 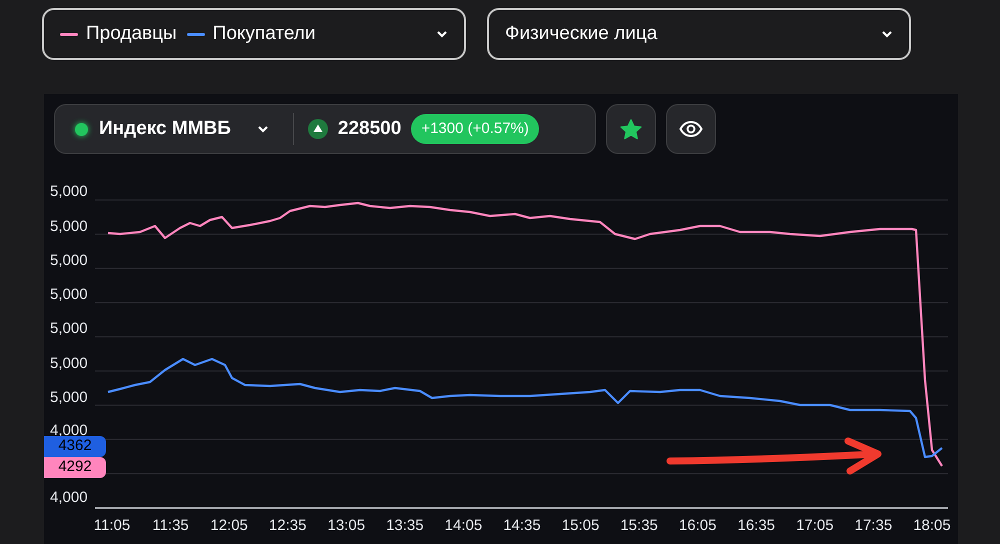 I want to click on filter-dropdown: Физические лица, so click(x=699, y=34).